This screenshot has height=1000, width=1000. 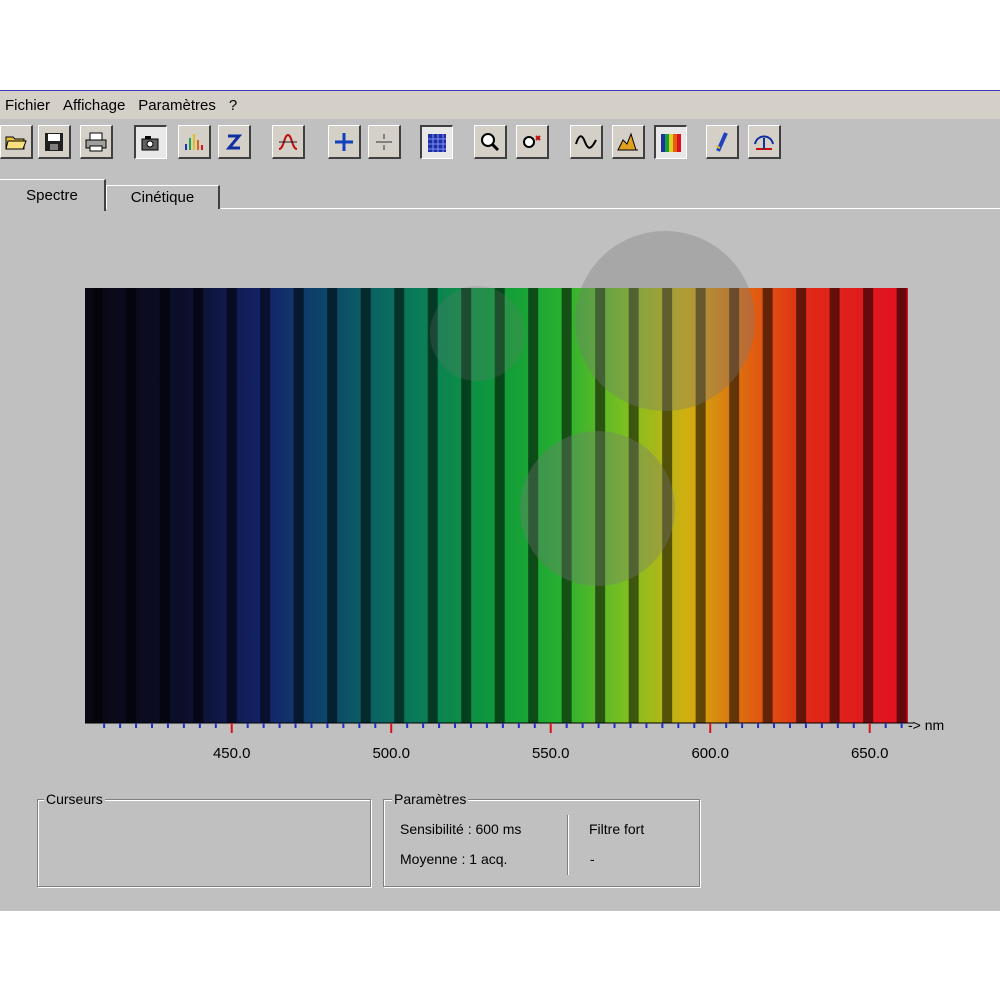 I want to click on color-view-button, so click(x=670, y=142).